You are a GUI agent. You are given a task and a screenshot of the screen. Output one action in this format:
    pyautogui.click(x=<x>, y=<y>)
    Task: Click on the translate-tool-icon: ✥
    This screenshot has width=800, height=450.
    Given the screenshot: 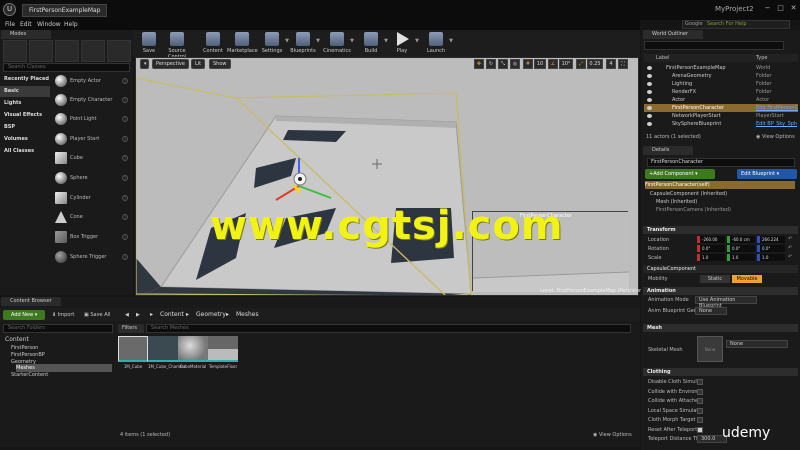 What is the action you would take?
    pyautogui.click(x=479, y=64)
    